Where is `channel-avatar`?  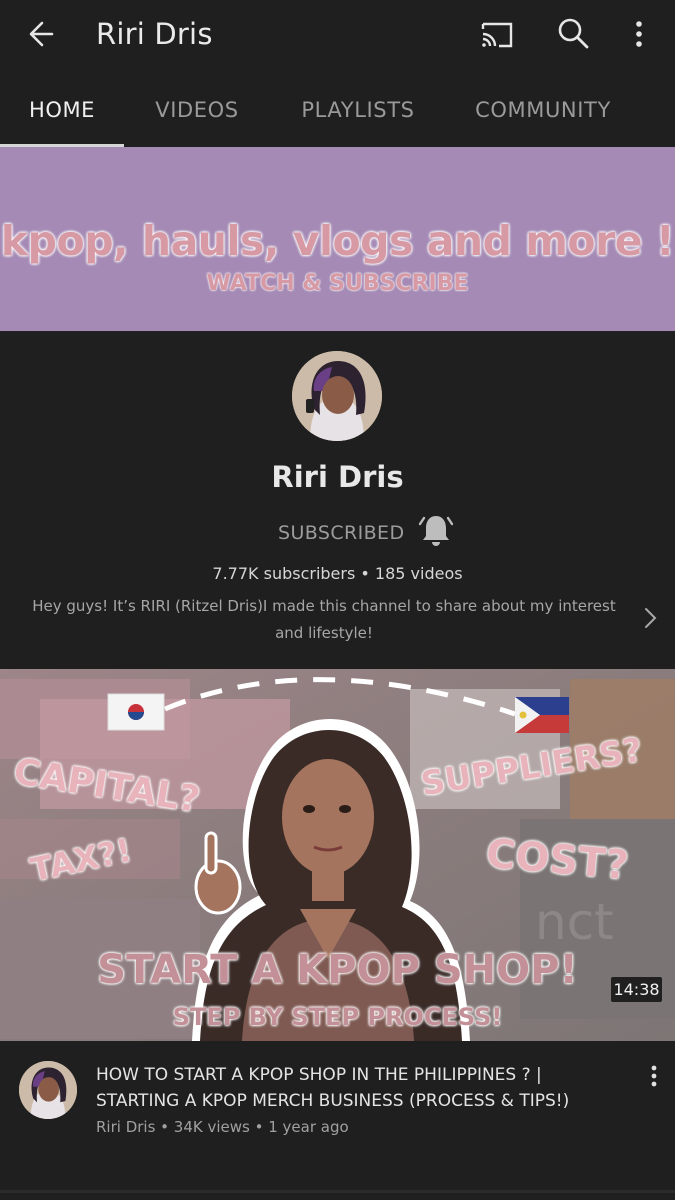
channel-avatar is located at coordinates (337, 396).